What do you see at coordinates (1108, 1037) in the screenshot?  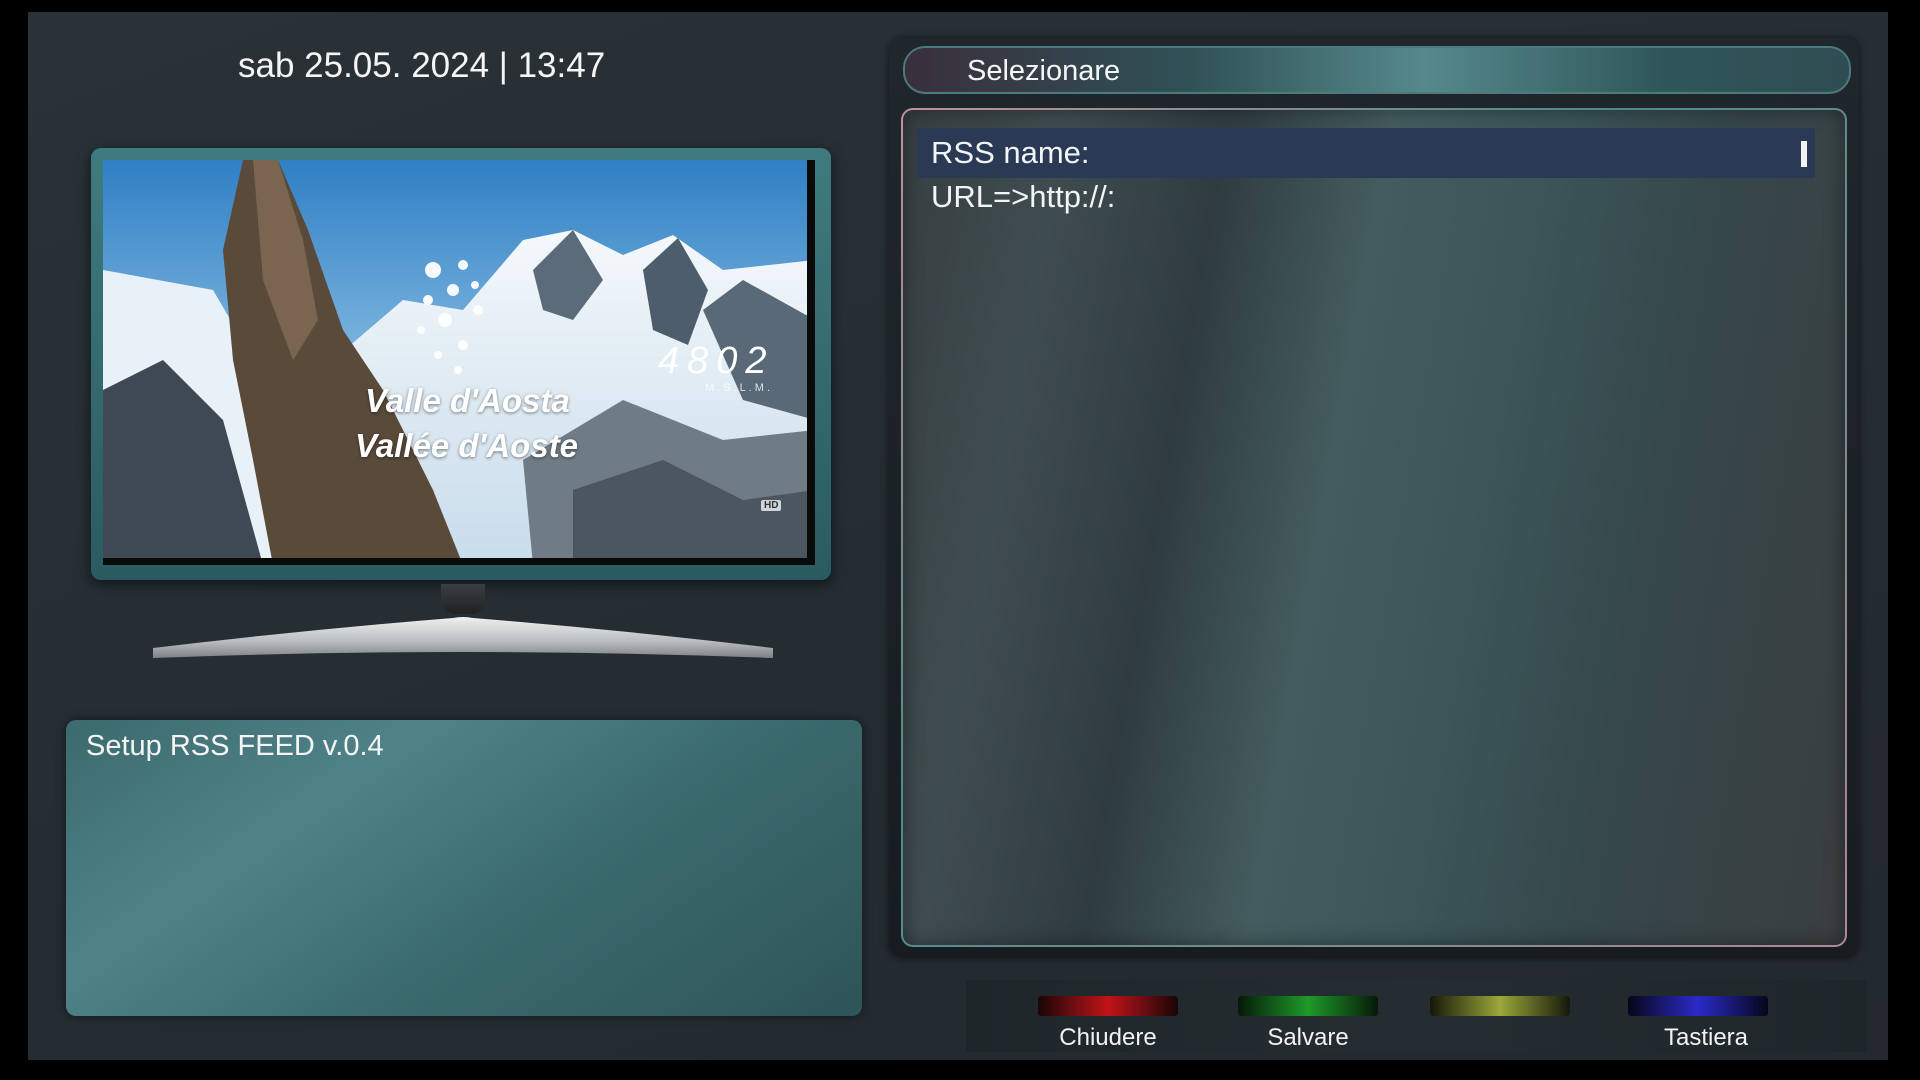 I see `red-key-label: Chiudere` at bounding box center [1108, 1037].